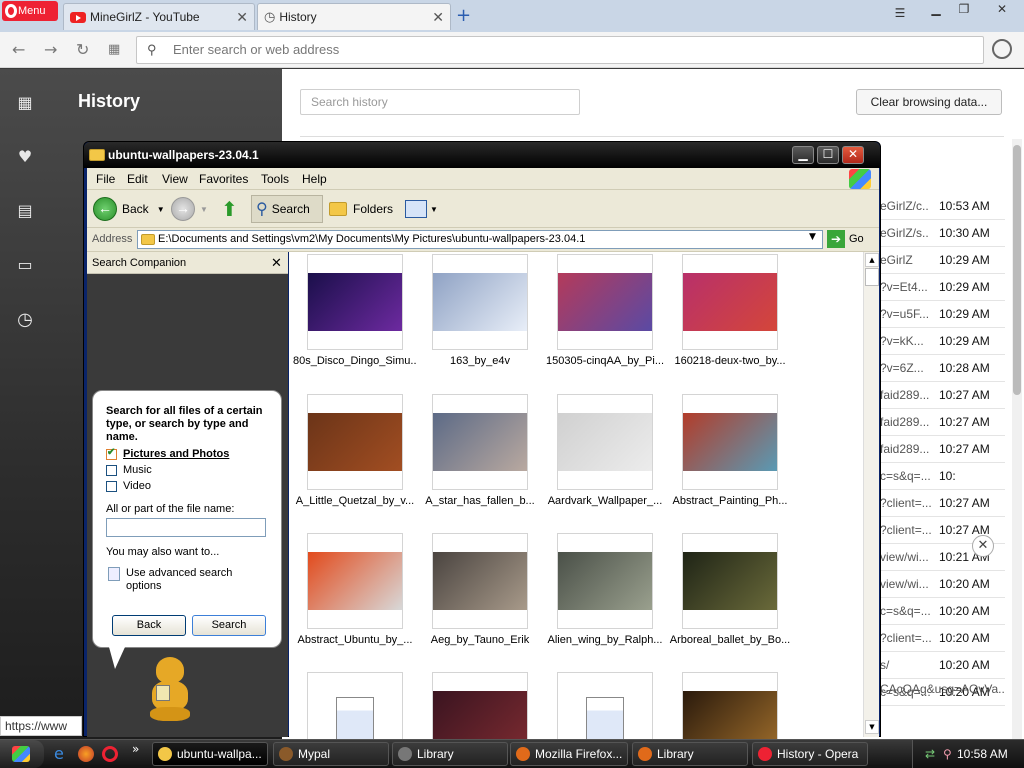 This screenshot has width=1024, height=768. What do you see at coordinates (810, 754) in the screenshot?
I see `taskbar-button: History - Opera` at bounding box center [810, 754].